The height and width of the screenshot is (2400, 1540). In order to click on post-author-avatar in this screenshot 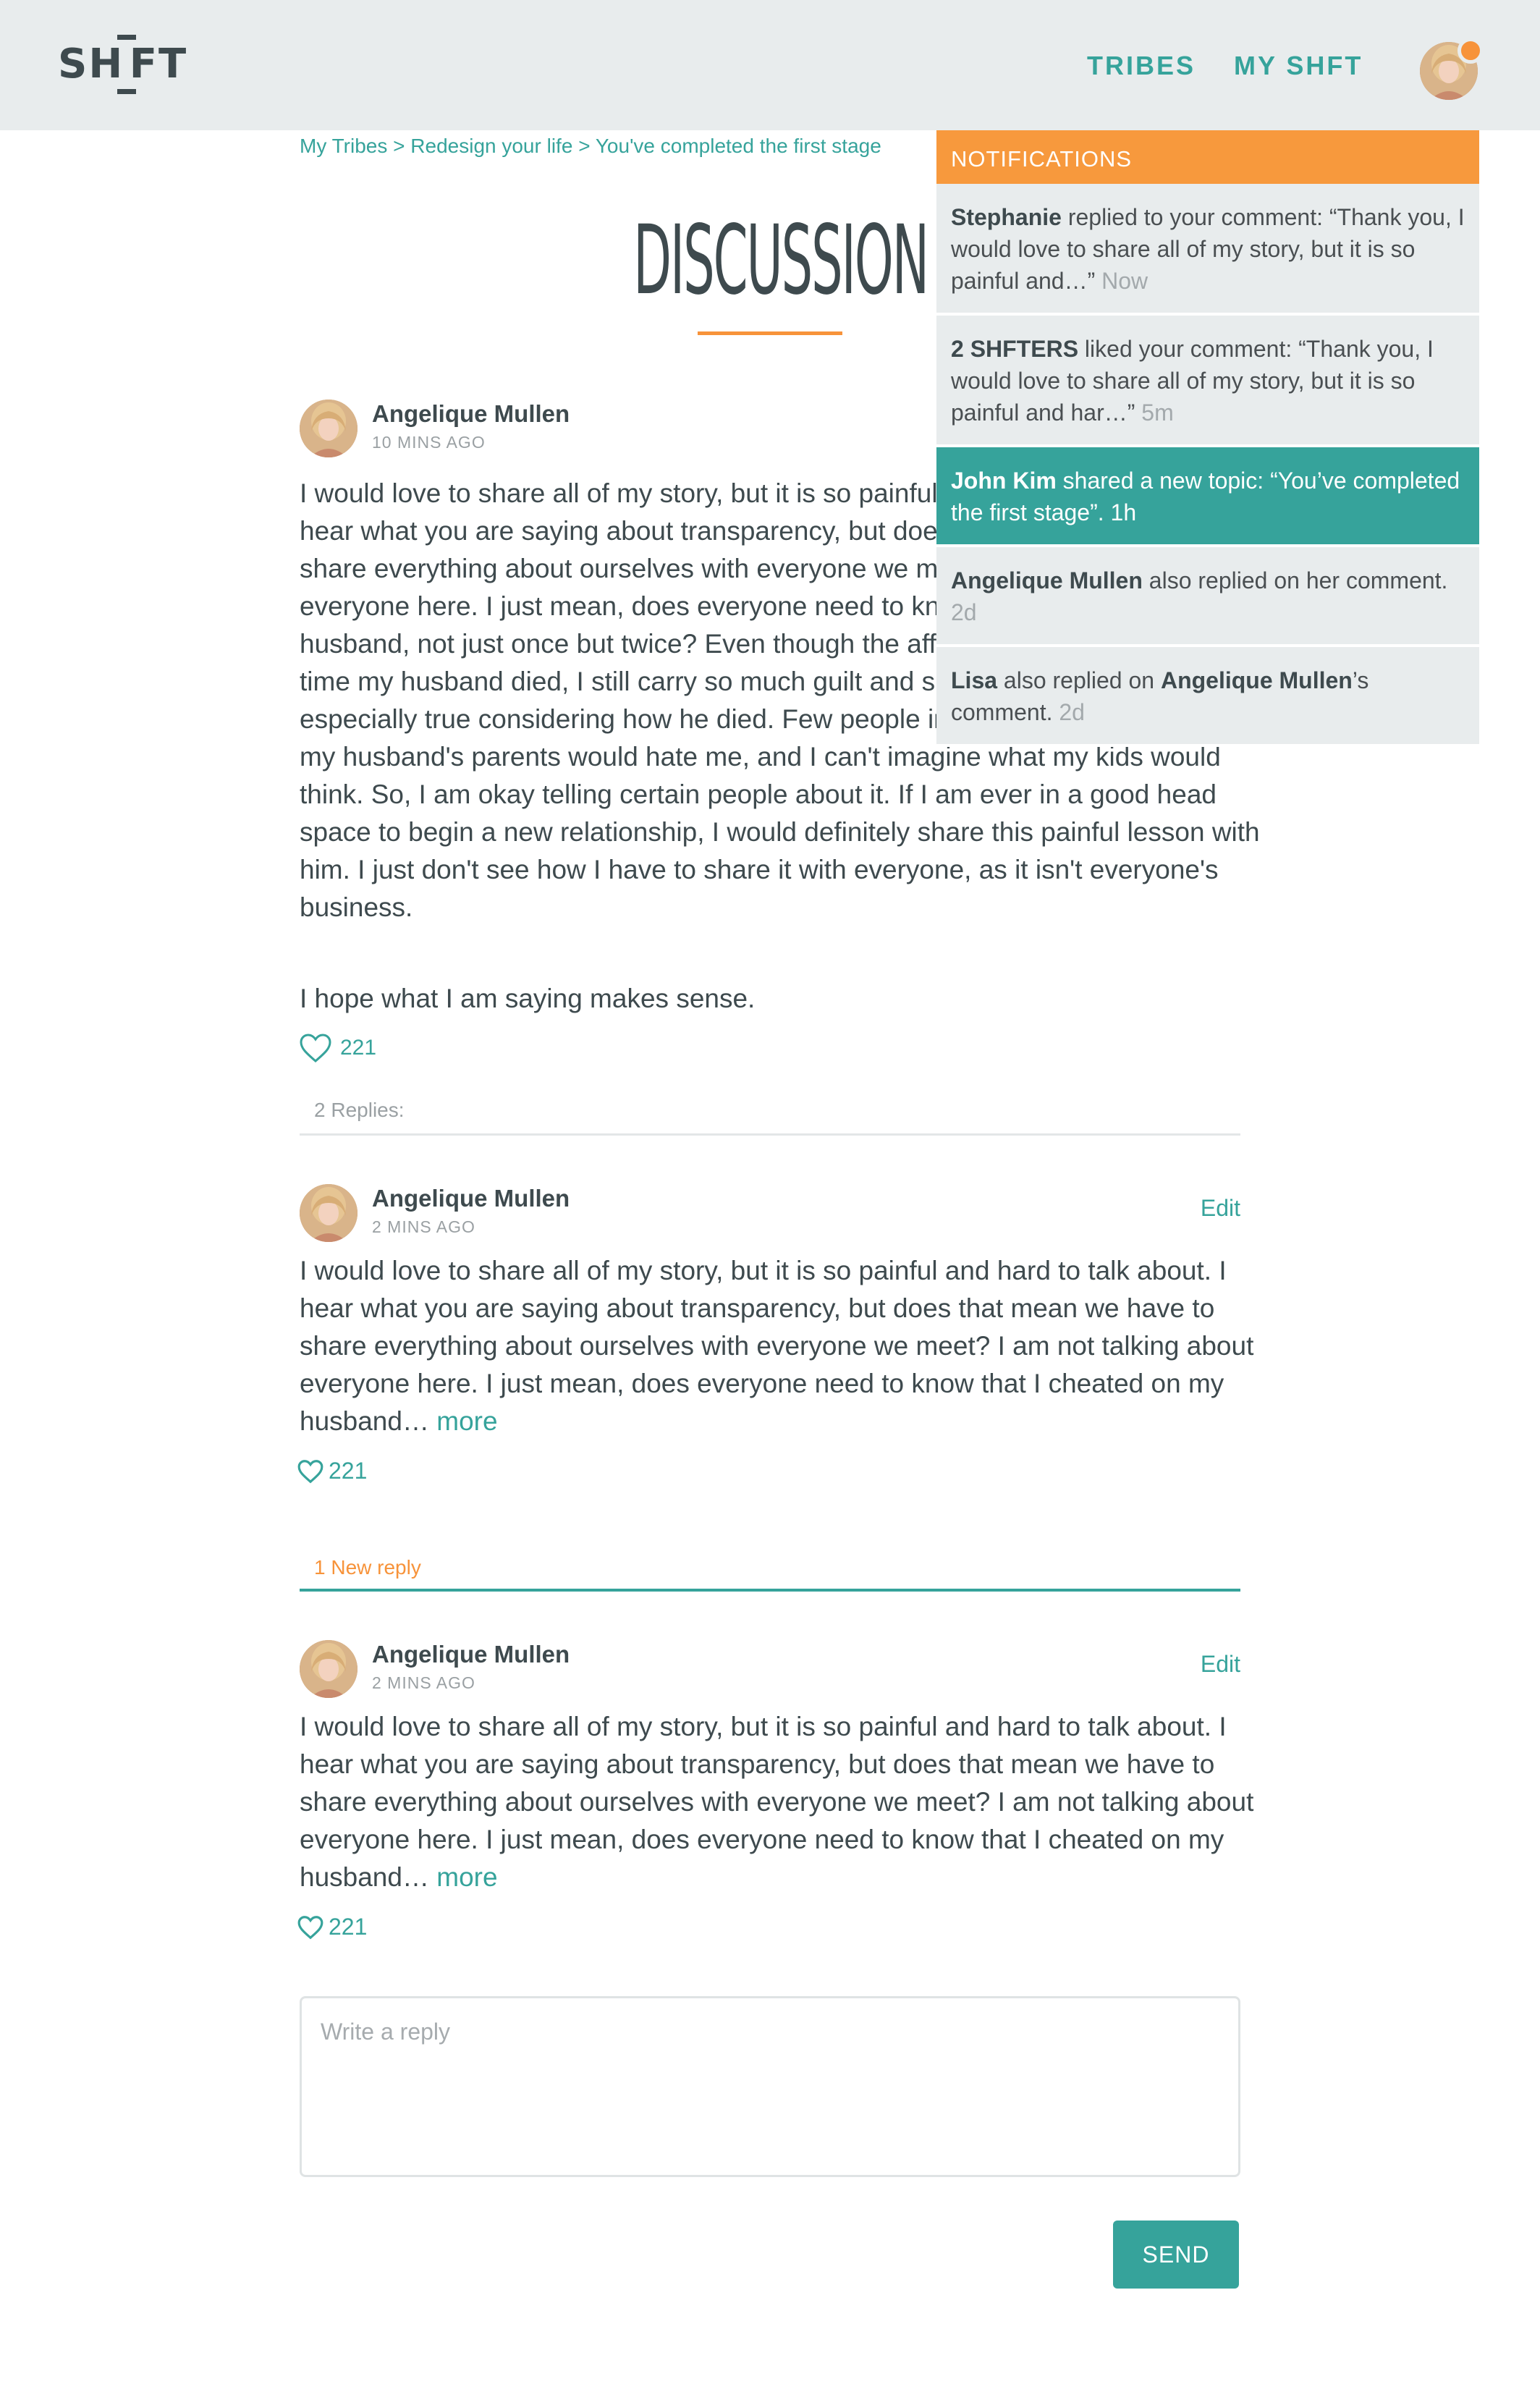, I will do `click(329, 429)`.